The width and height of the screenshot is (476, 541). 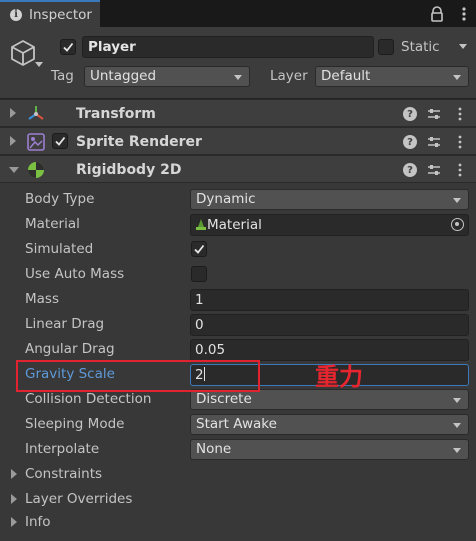 What do you see at coordinates (129, 170) in the screenshot?
I see `component-title: Rigidbody 2D` at bounding box center [129, 170].